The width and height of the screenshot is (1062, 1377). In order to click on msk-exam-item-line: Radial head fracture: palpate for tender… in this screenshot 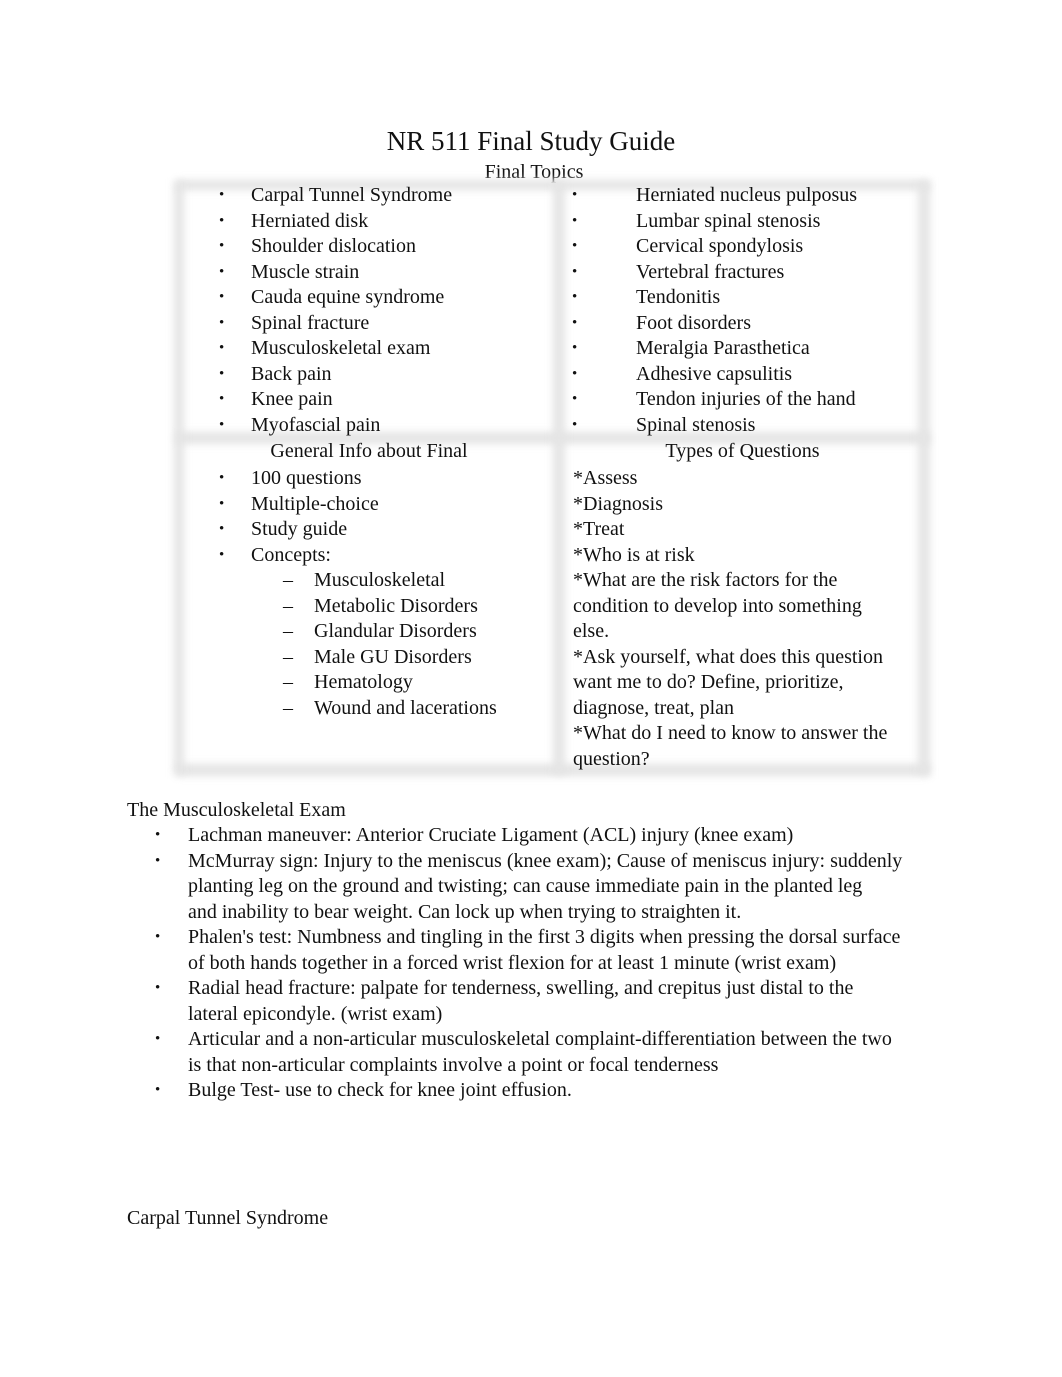, I will do `click(521, 988)`.